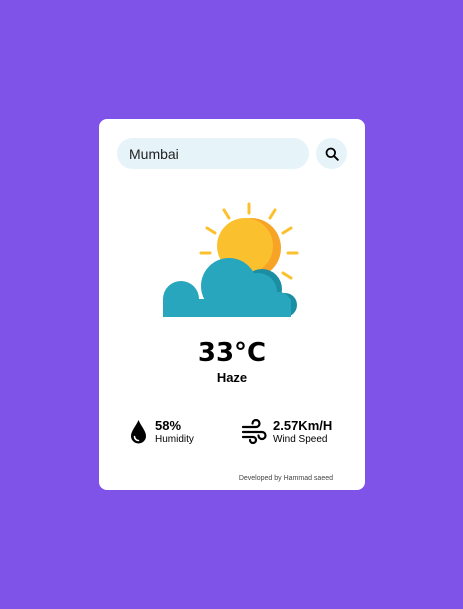 This screenshot has height=609, width=463. What do you see at coordinates (213, 153) in the screenshot?
I see `city-search-input` at bounding box center [213, 153].